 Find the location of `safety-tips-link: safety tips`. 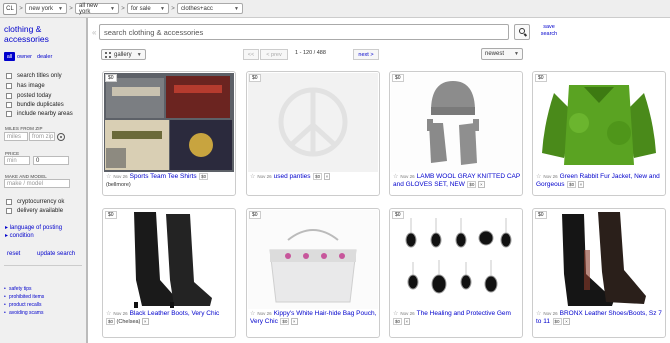

safety-tips-link: safety tips is located at coordinates (17, 289).